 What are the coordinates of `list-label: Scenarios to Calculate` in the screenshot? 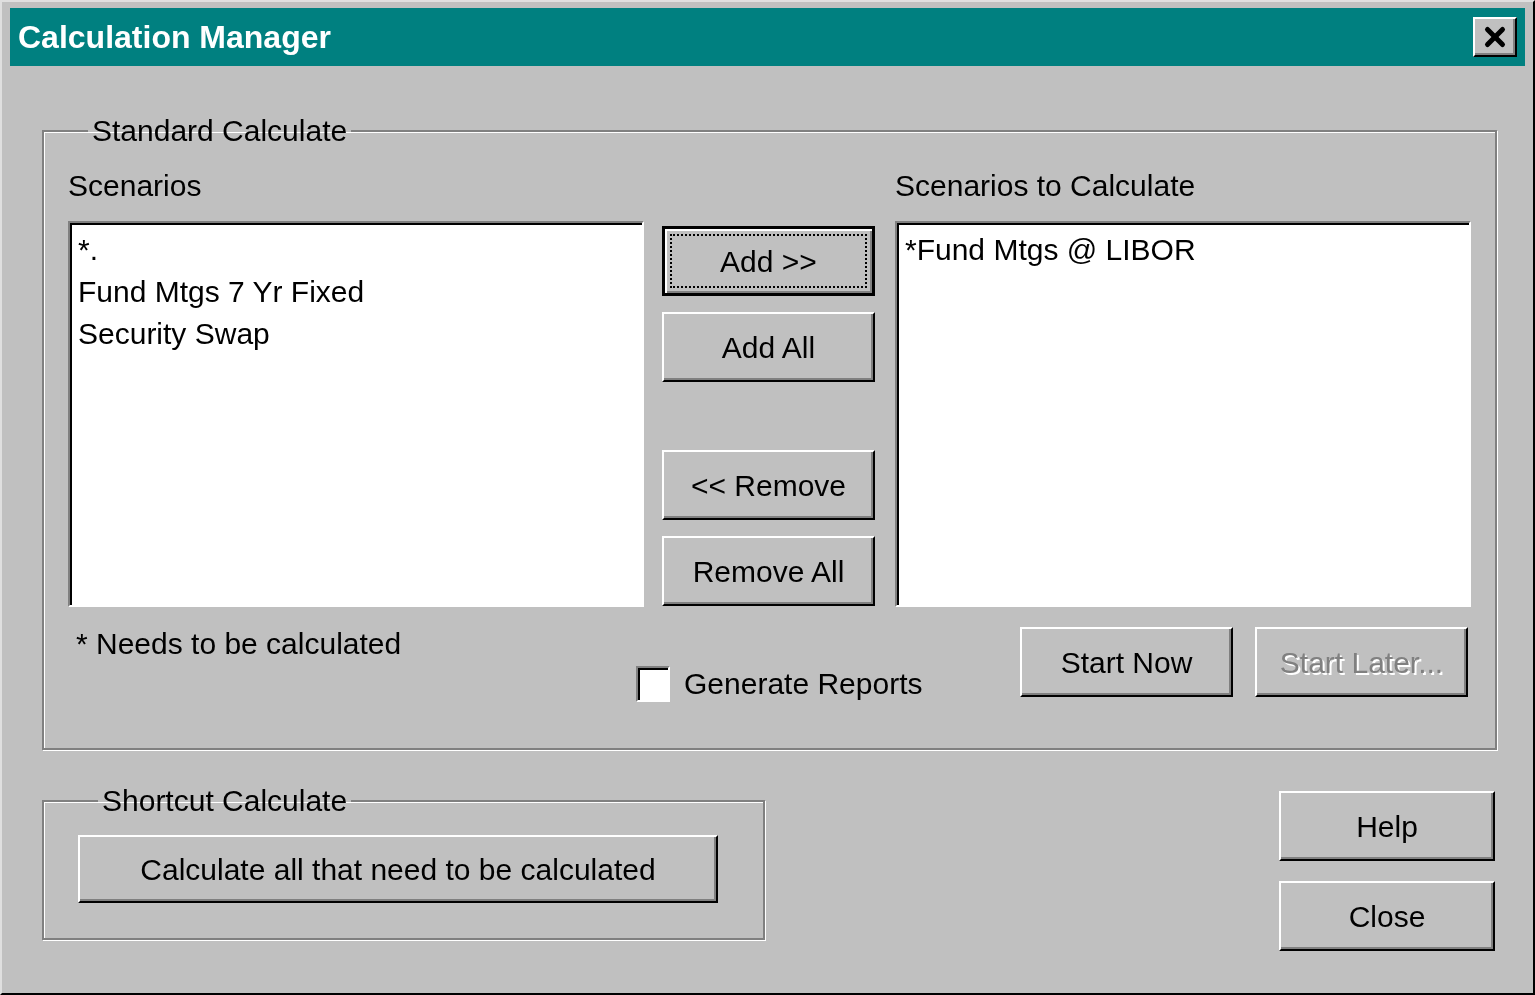 It's located at (1046, 185).